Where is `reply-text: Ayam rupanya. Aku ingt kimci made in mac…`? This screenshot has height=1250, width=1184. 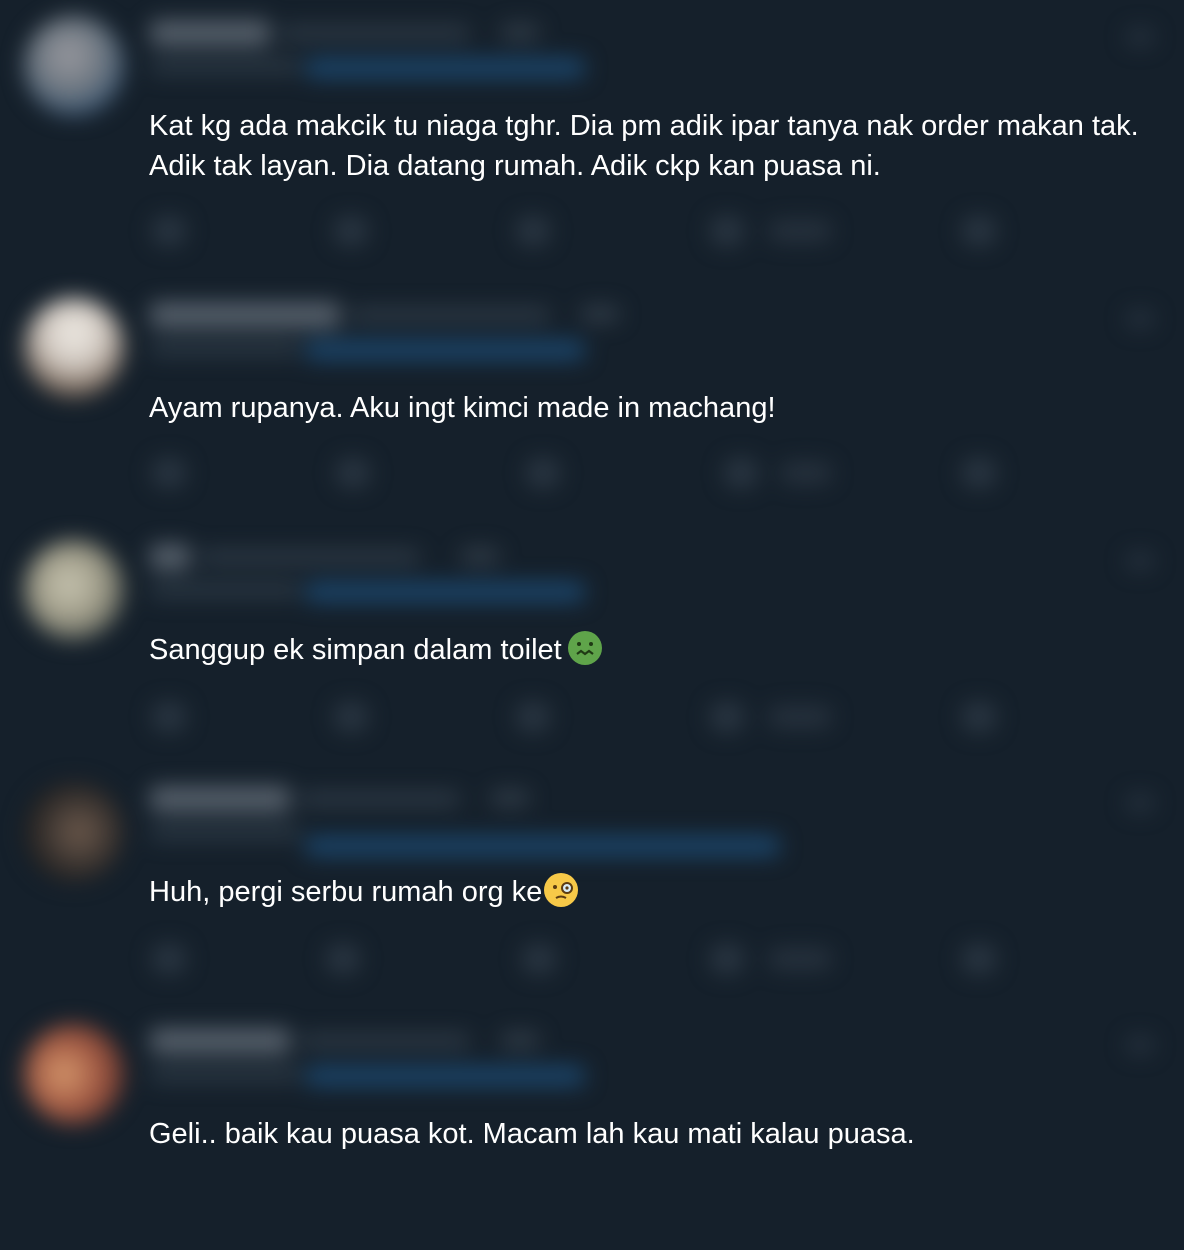 reply-text: Ayam rupanya. Aku ingt kimci made in mac… is located at coordinates (462, 408).